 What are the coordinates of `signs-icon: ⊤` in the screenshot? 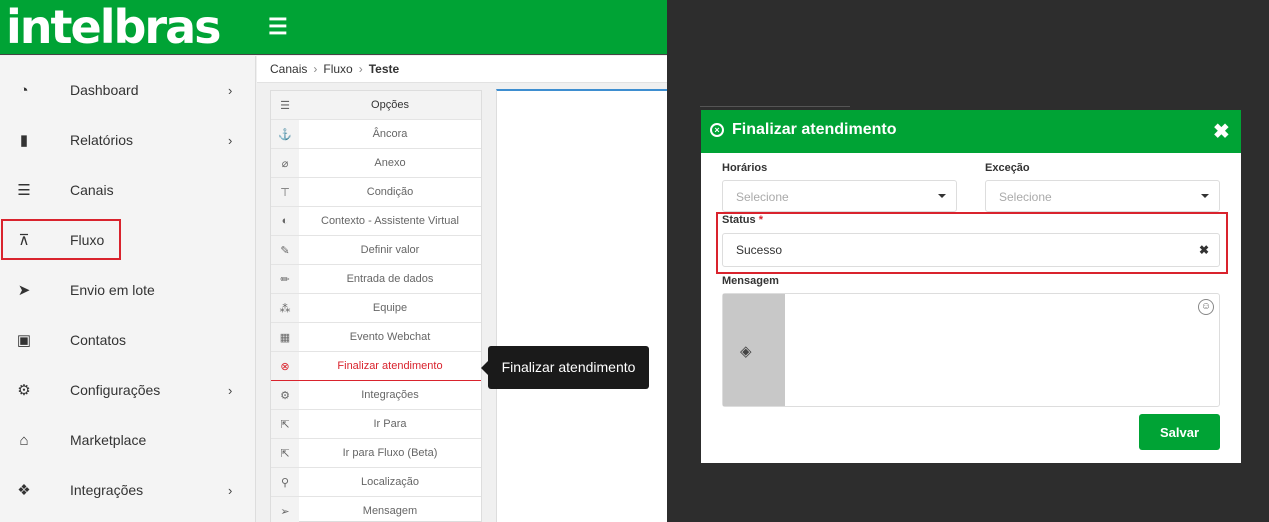 It's located at (285, 192).